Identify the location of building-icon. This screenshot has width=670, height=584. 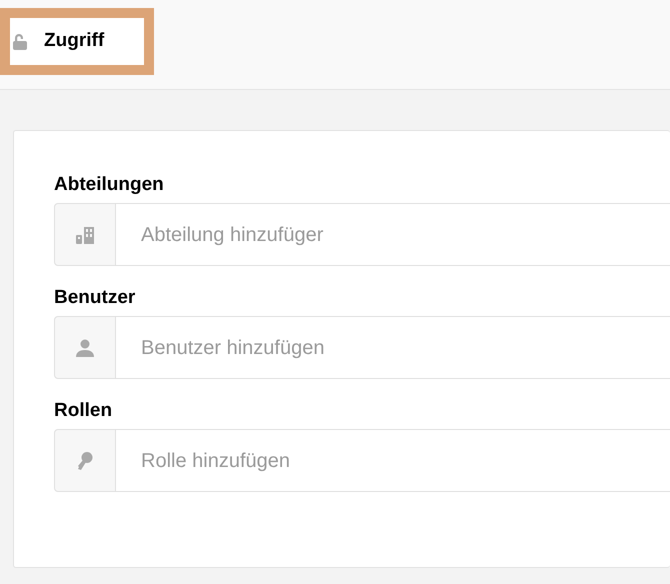
(85, 235).